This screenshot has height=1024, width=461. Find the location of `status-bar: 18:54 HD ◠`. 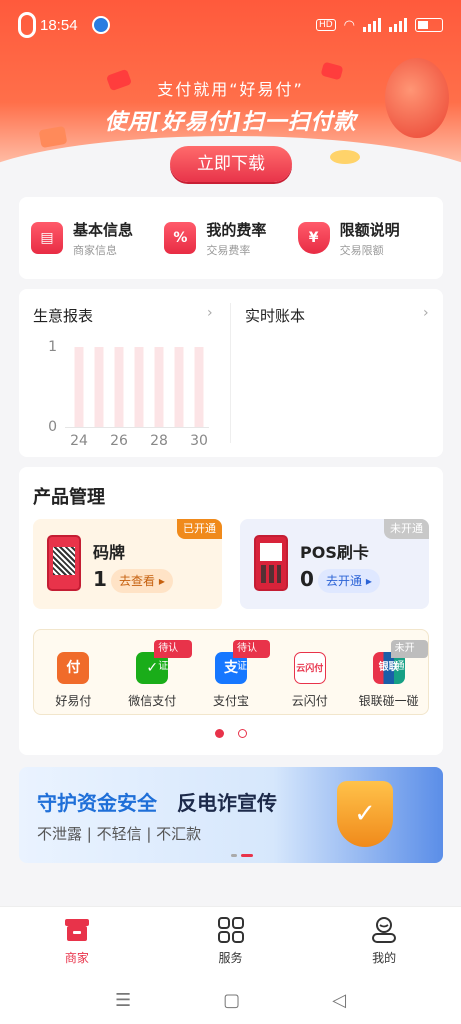

status-bar: 18:54 HD ◠ is located at coordinates (230, 25).